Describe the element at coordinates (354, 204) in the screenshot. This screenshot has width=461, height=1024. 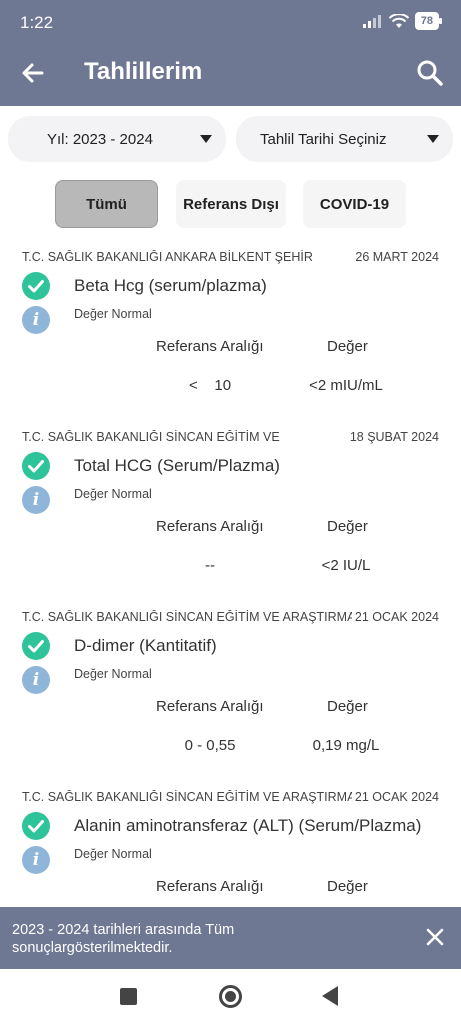
I see `chip-covid: COVID-19` at that location.